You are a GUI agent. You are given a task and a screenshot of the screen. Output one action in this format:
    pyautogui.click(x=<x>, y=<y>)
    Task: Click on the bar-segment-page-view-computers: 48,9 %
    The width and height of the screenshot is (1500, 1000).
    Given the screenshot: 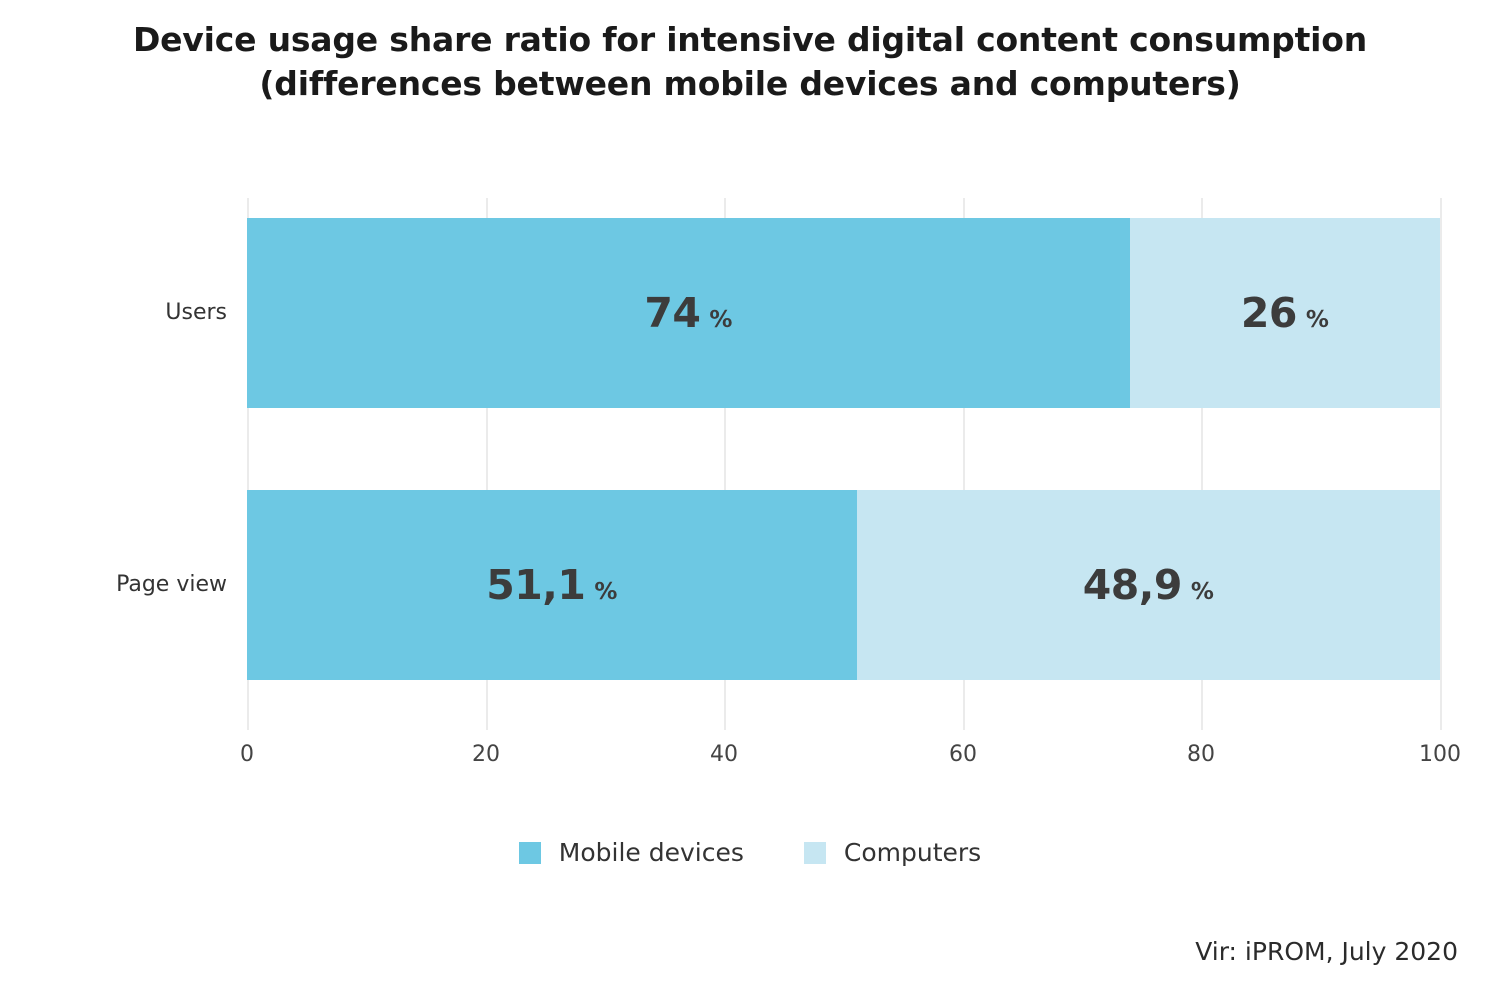 What is the action you would take?
    pyautogui.click(x=1148, y=585)
    